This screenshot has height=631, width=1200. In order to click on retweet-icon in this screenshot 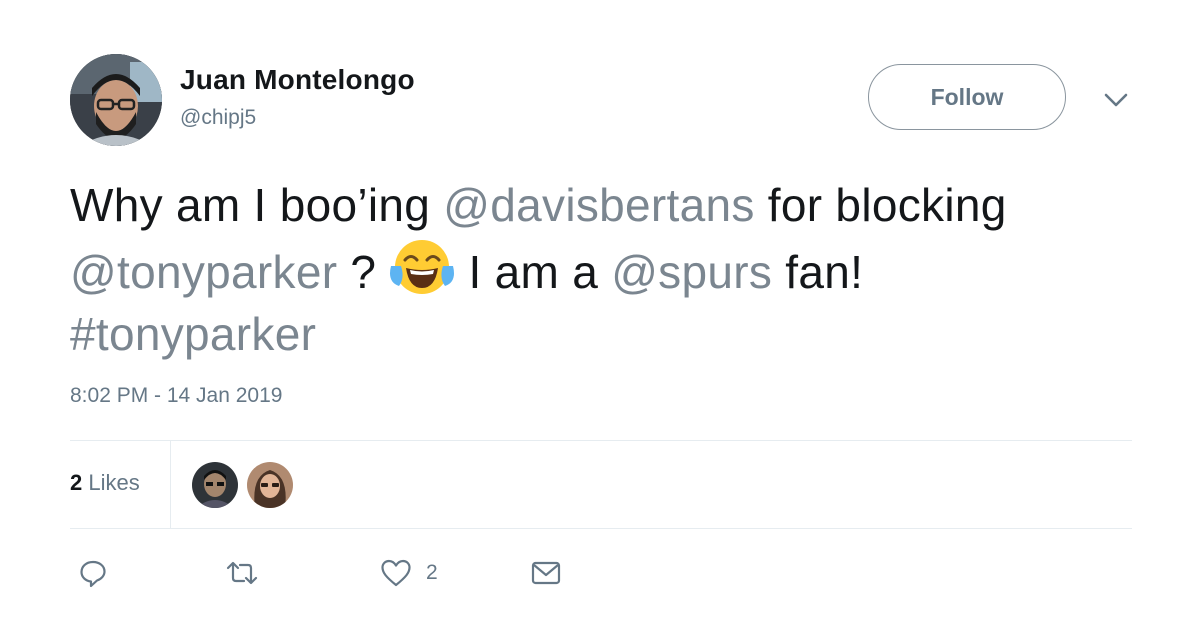, I will do `click(242, 573)`.